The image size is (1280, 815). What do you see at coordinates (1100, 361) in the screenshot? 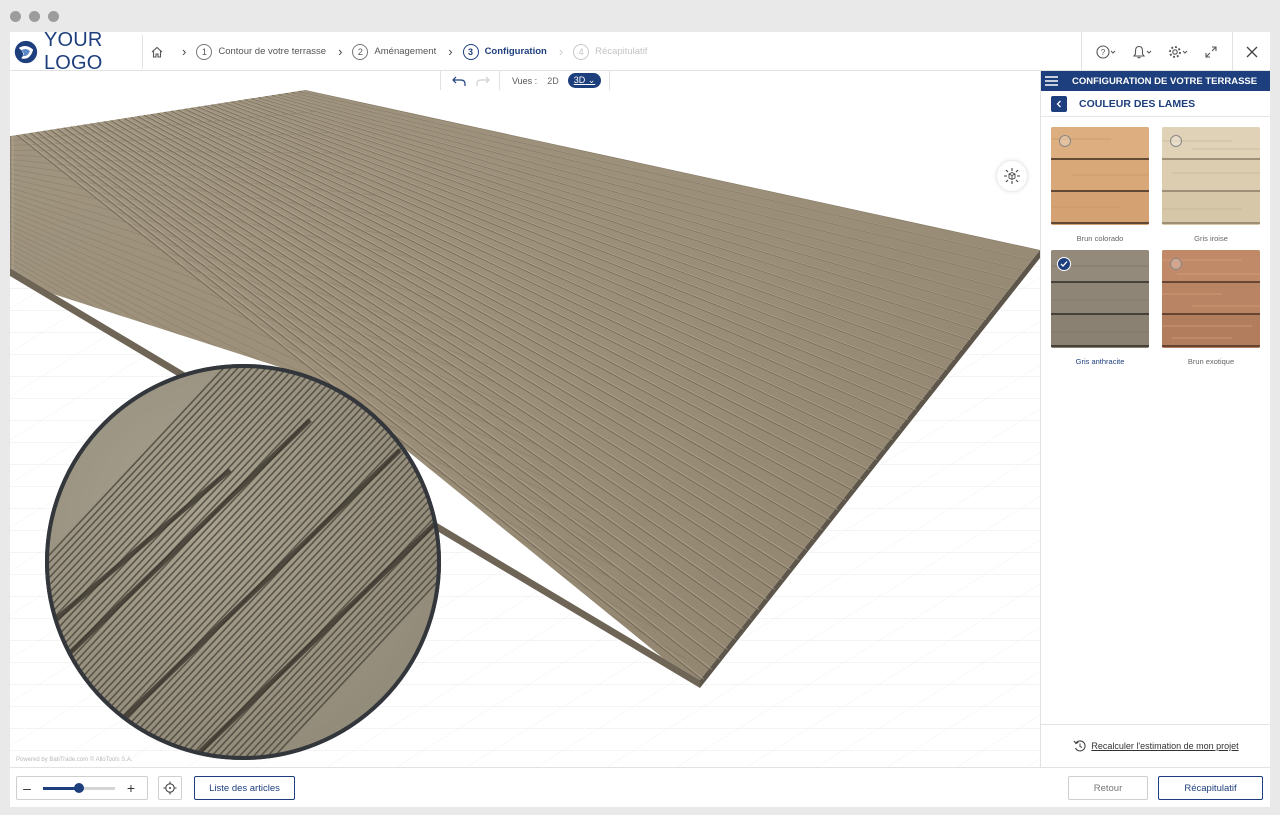
I see `swatch-label: Gris anthracite` at bounding box center [1100, 361].